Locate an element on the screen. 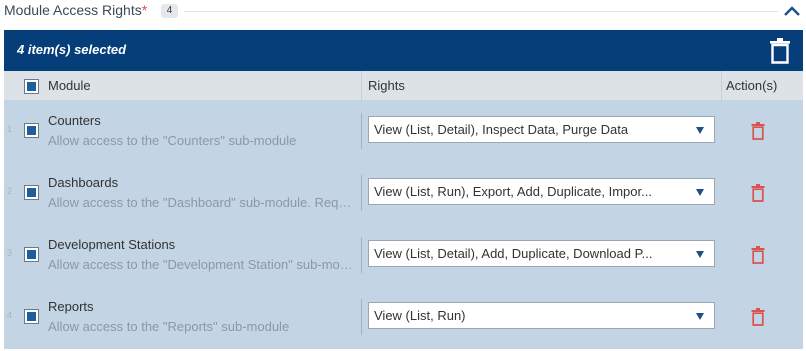  row-number: 3 is located at coordinates (10, 253).